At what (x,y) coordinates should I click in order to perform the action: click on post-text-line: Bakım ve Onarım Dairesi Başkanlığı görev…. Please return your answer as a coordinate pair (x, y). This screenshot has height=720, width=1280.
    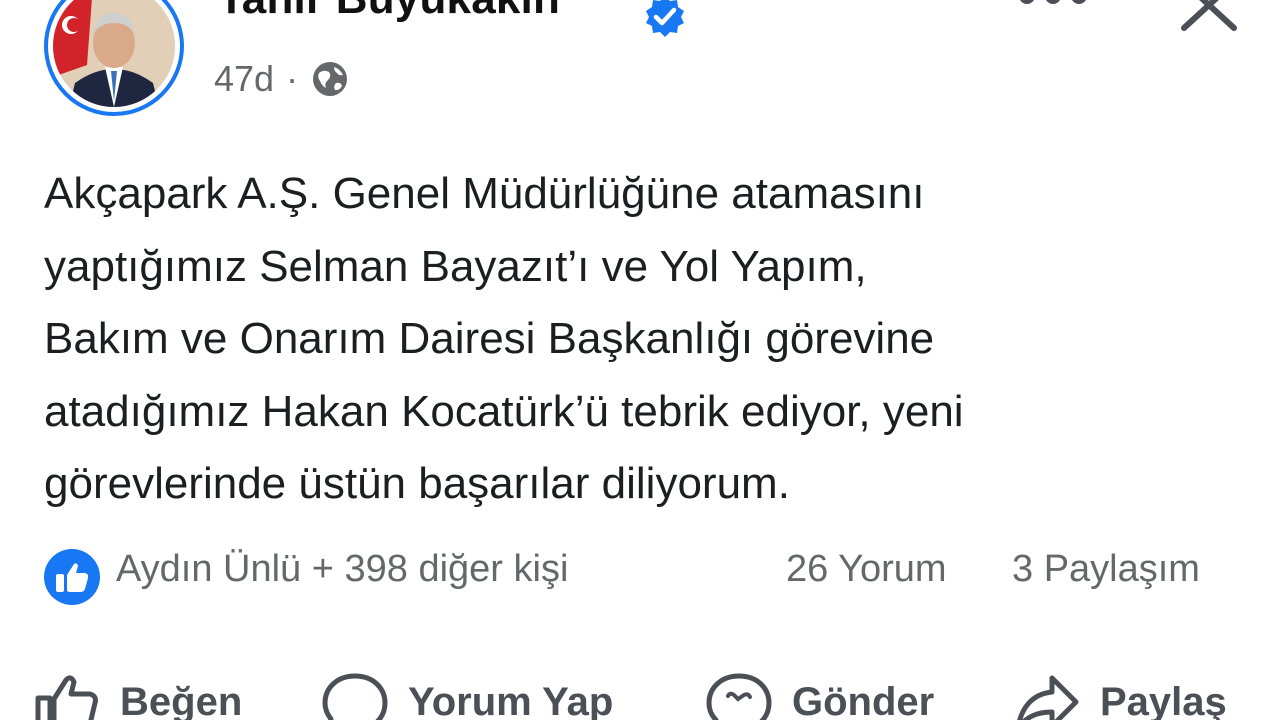
    Looking at the image, I should click on (489, 338).